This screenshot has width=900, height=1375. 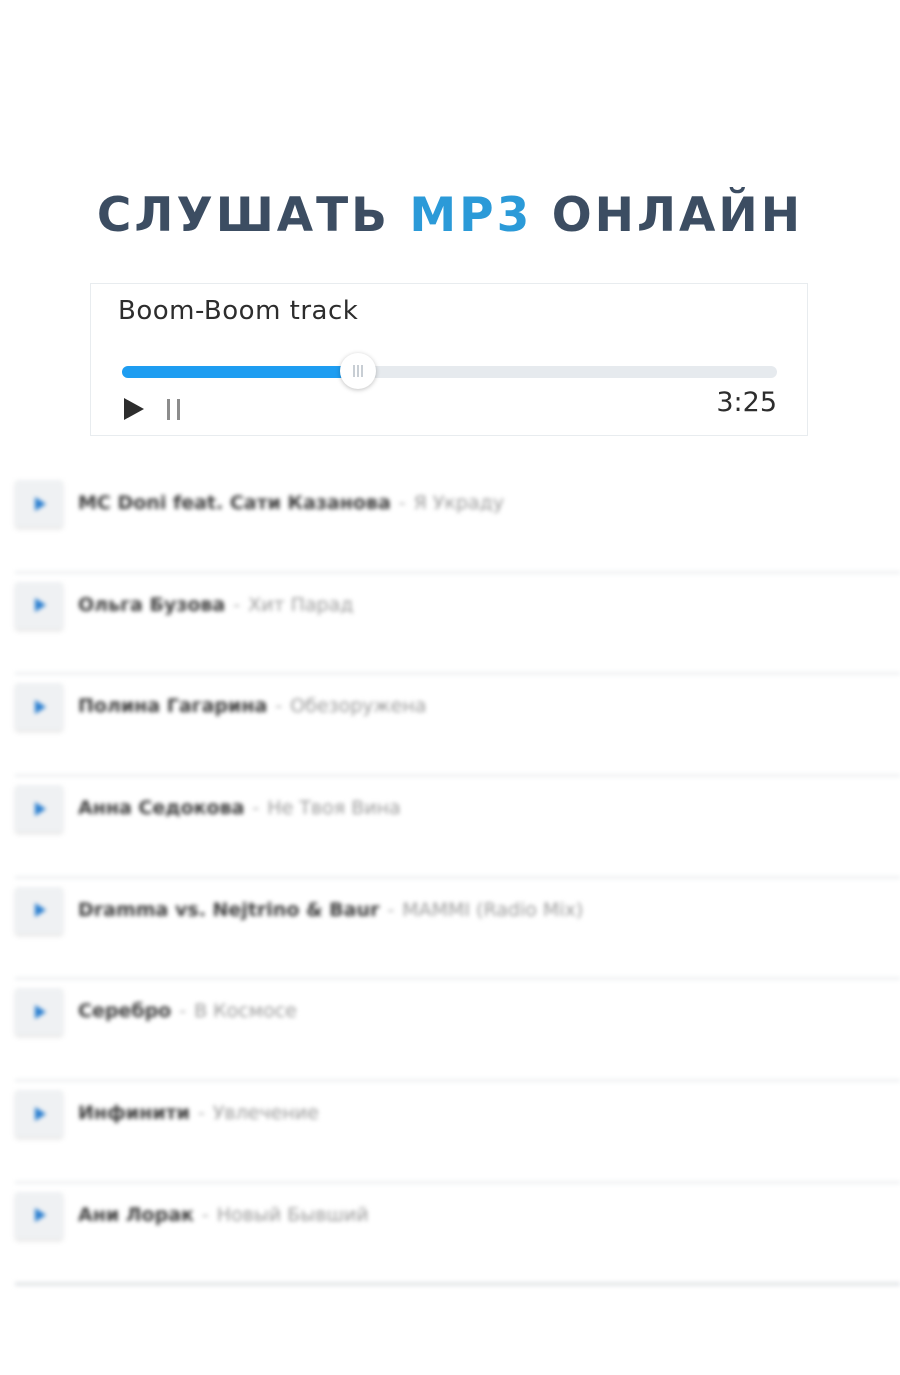 I want to click on artist-name: Dramma vs. Nejtrino & Baur, so click(x=228, y=910).